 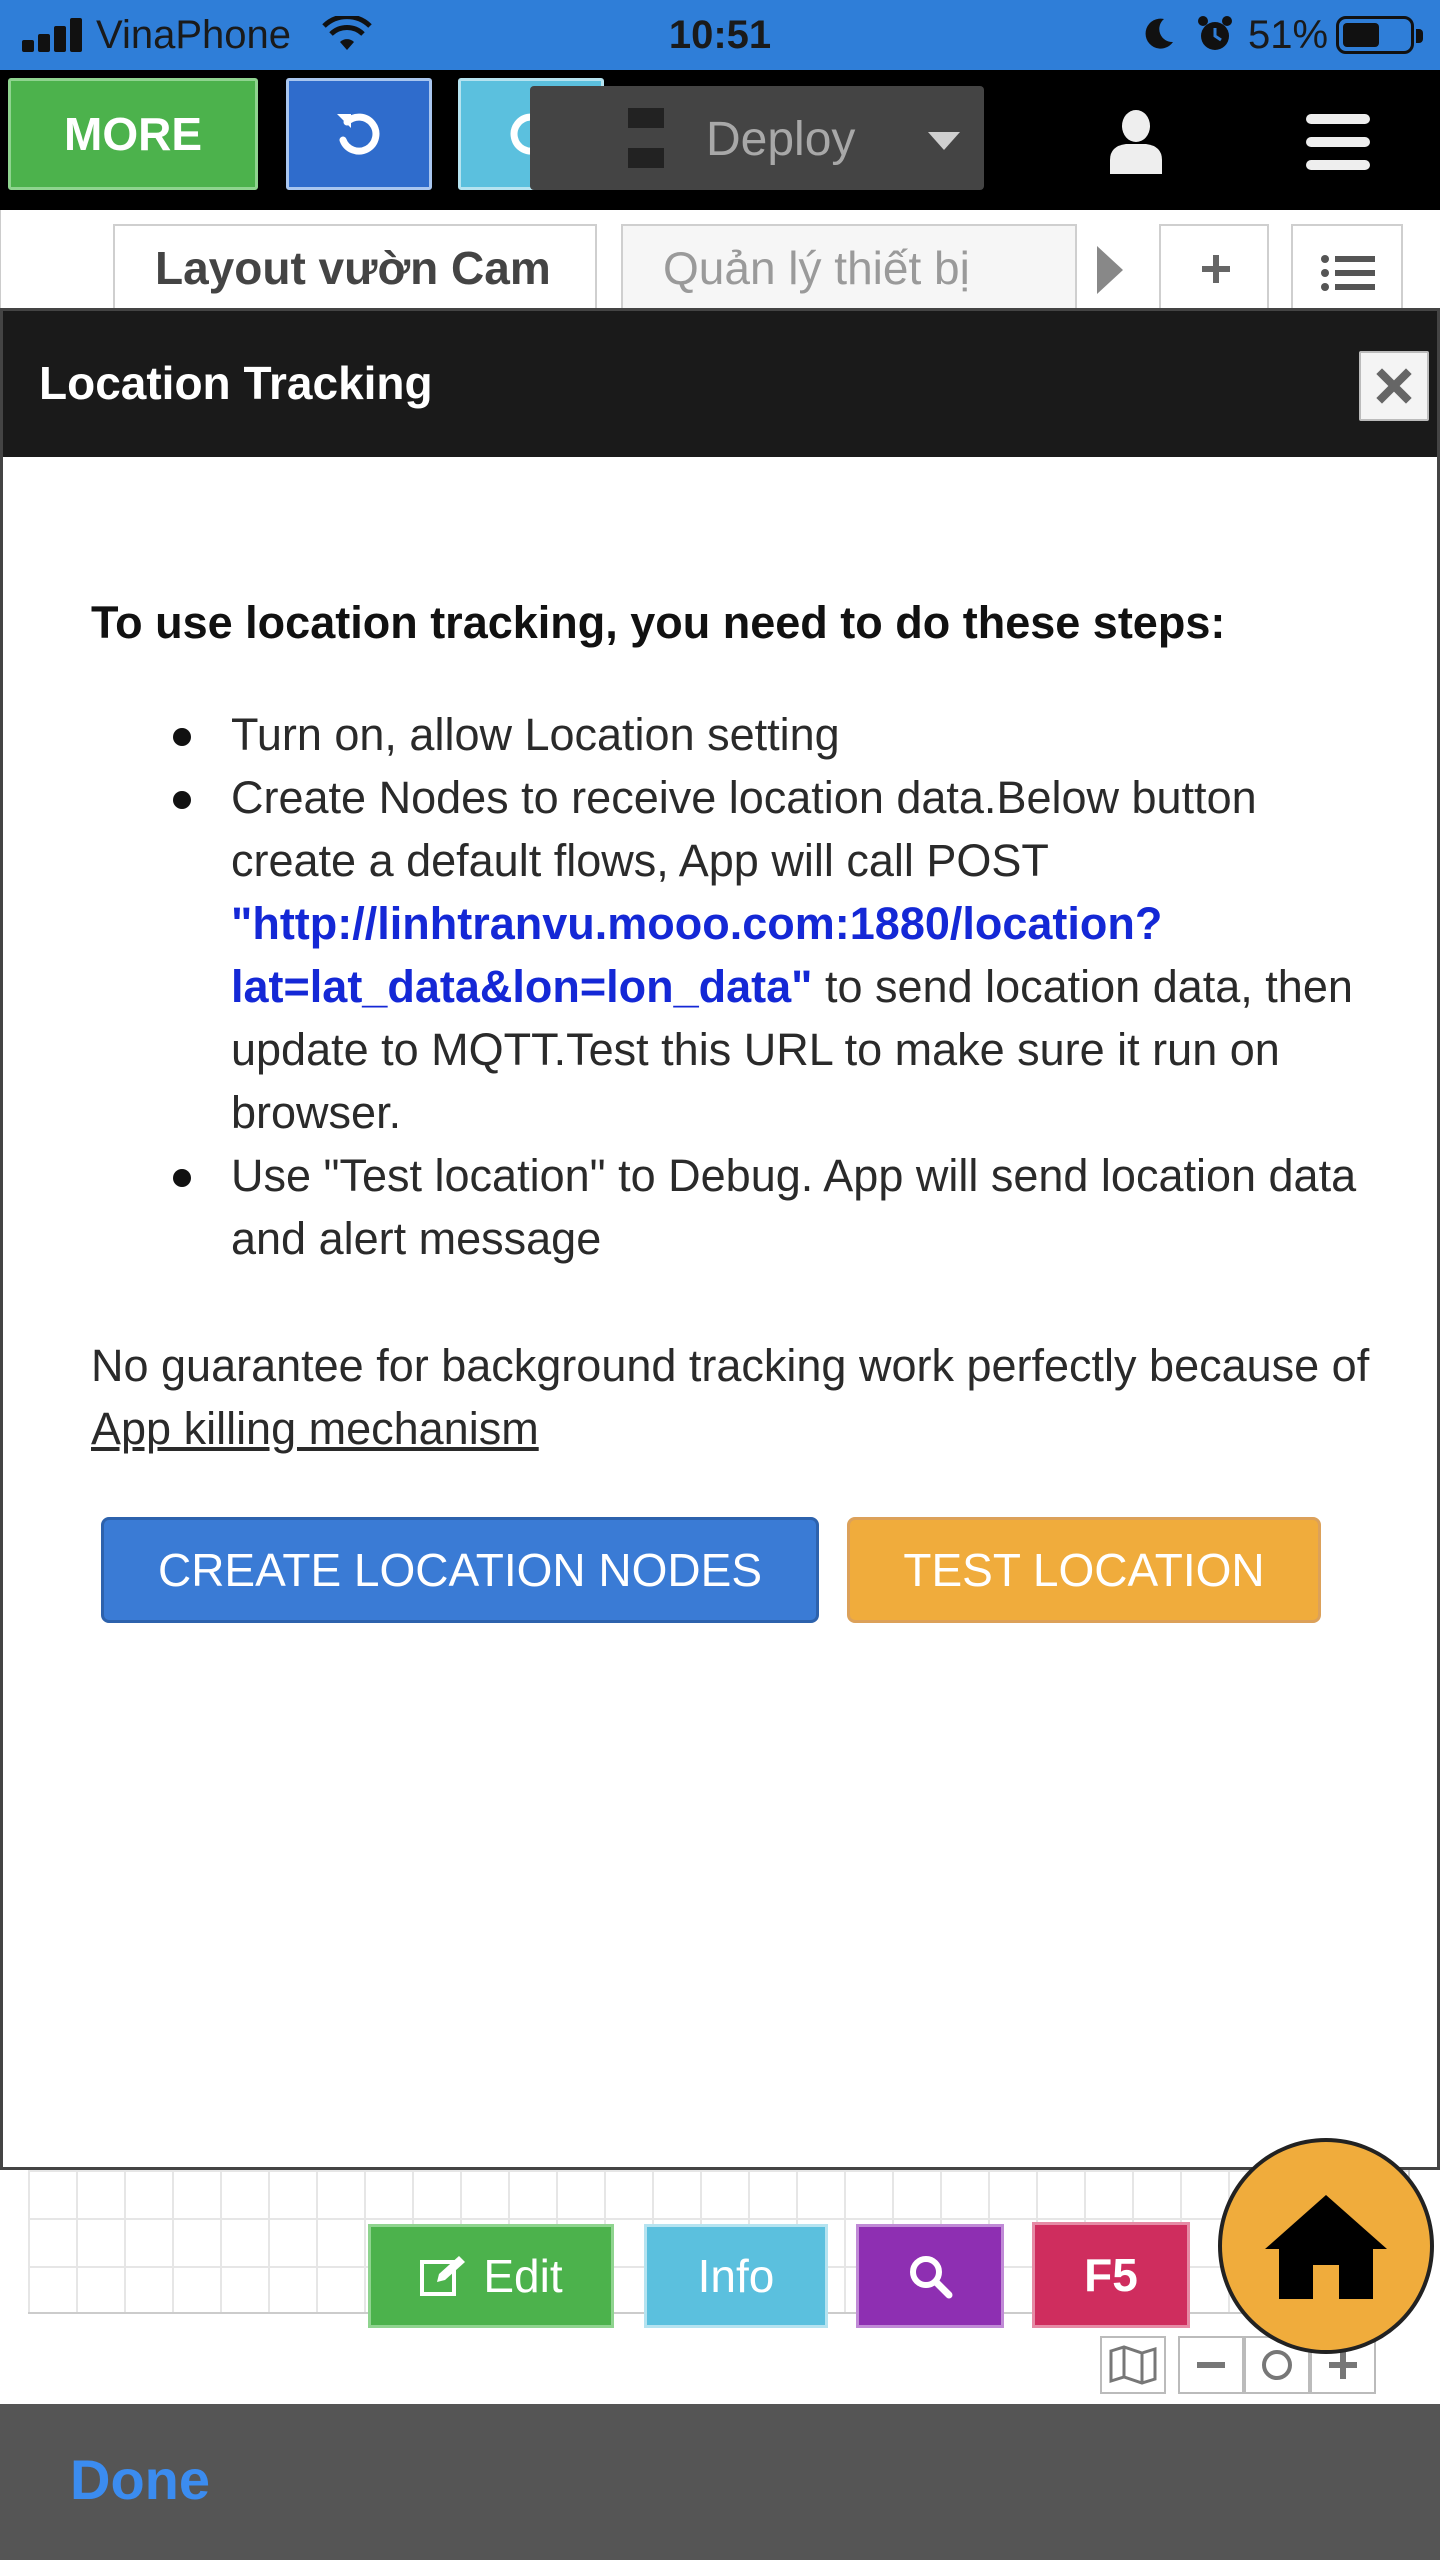 I want to click on edit-label: Edit, so click(x=523, y=2276).